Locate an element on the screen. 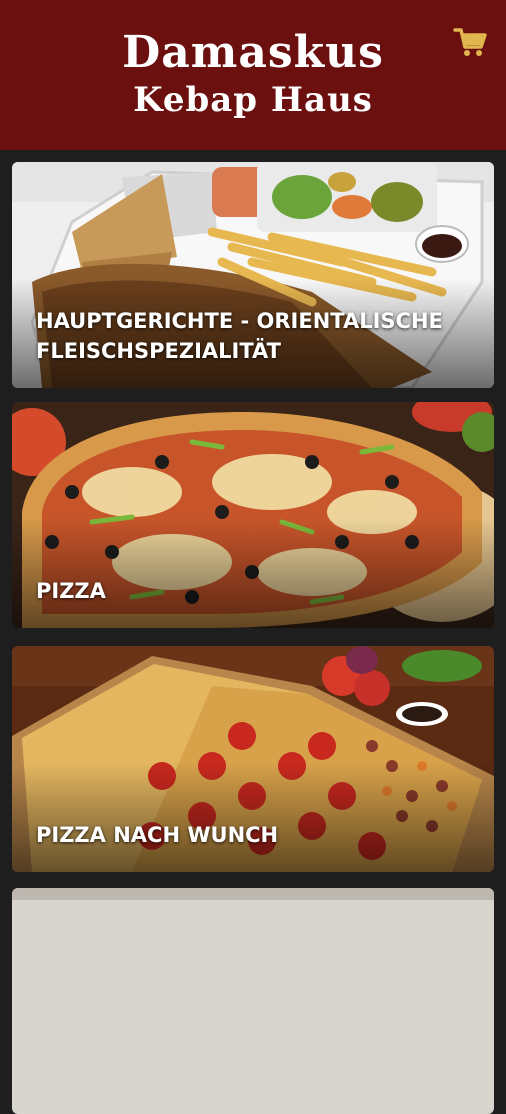 This screenshot has height=1114, width=506. brand-subtitle: Kebap Haus is located at coordinates (253, 100).